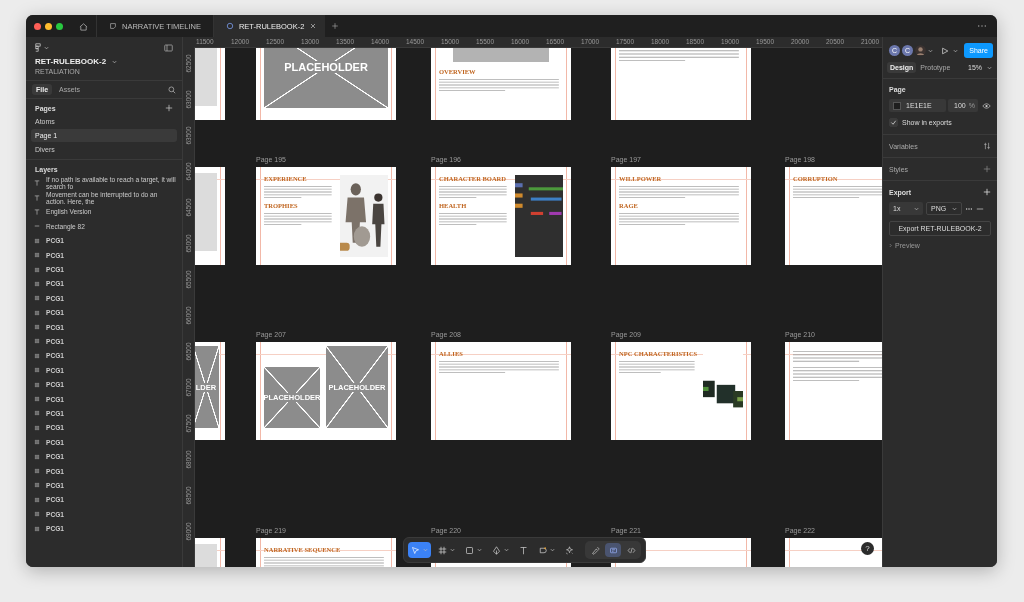 The height and width of the screenshot is (602, 1024). Describe the element at coordinates (631, 550) in the screenshot. I see `code-icon` at that location.